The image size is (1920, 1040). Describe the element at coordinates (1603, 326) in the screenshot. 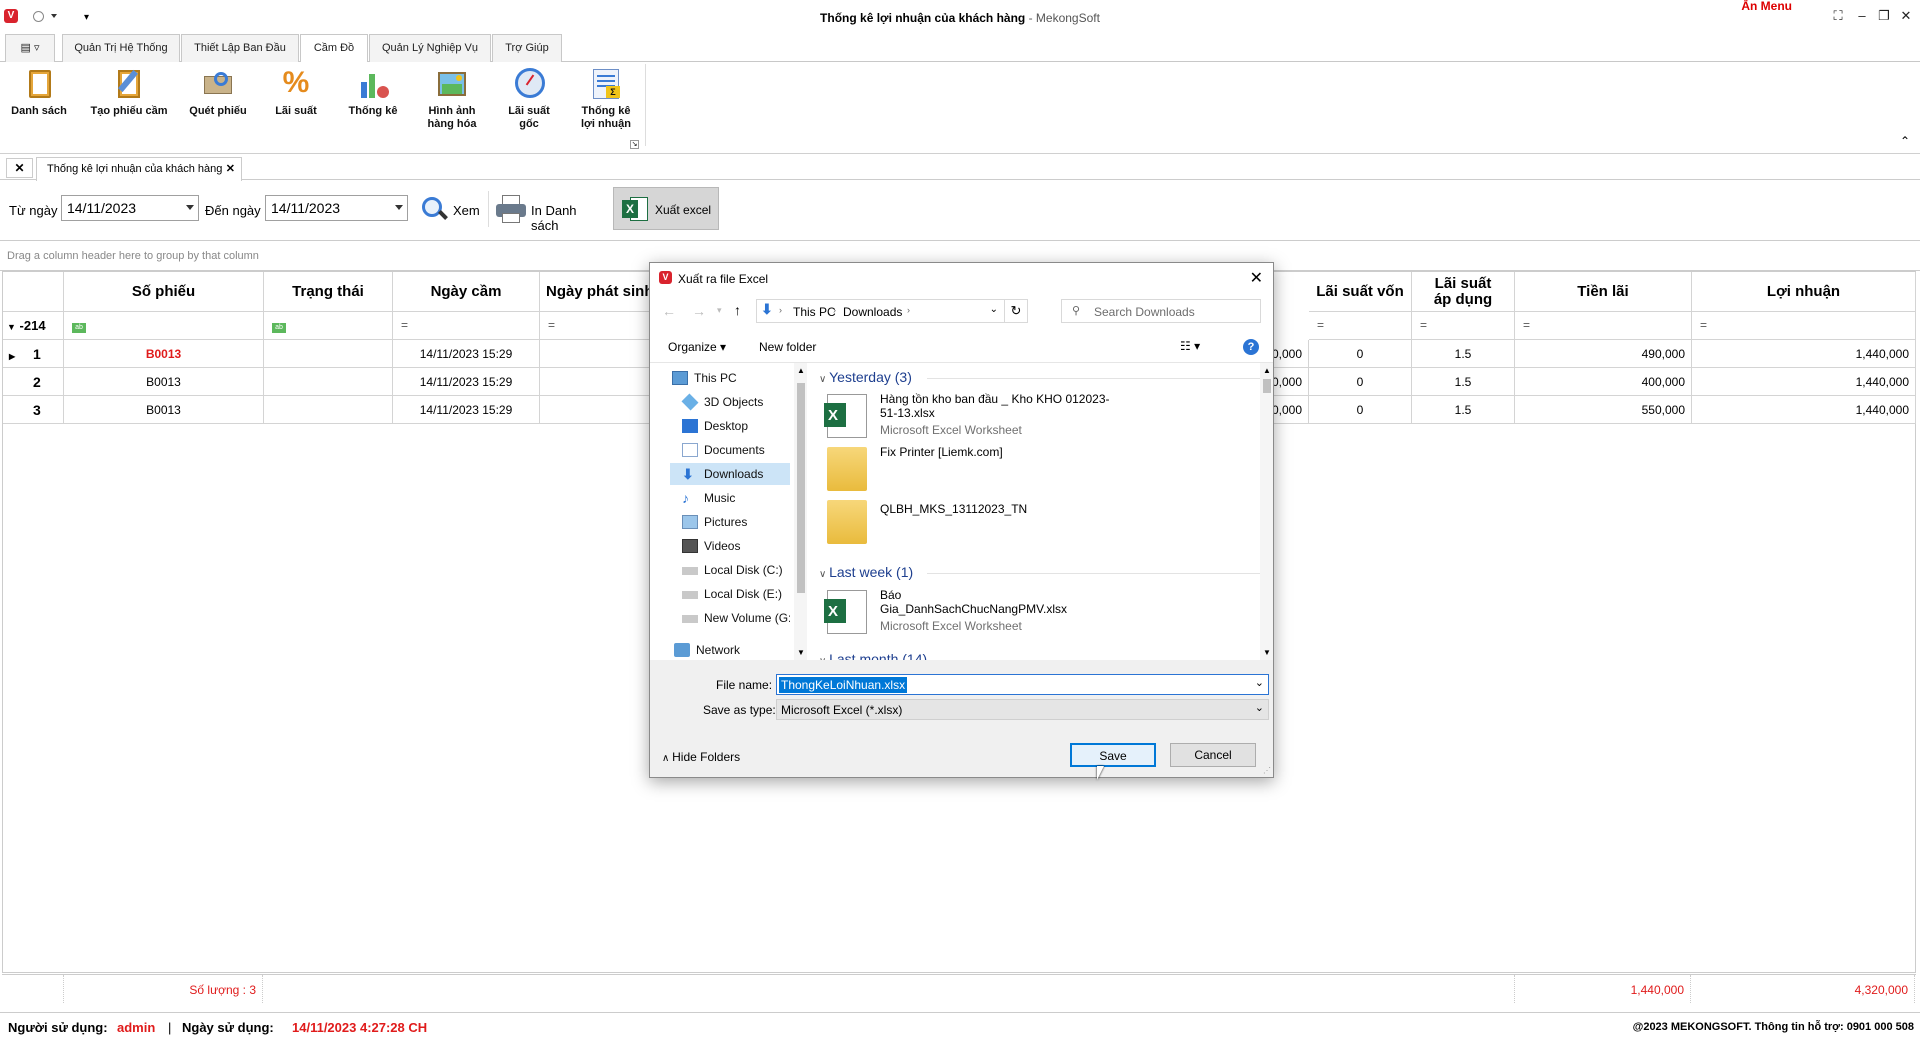

I see `filter-tien-lai: =` at that location.